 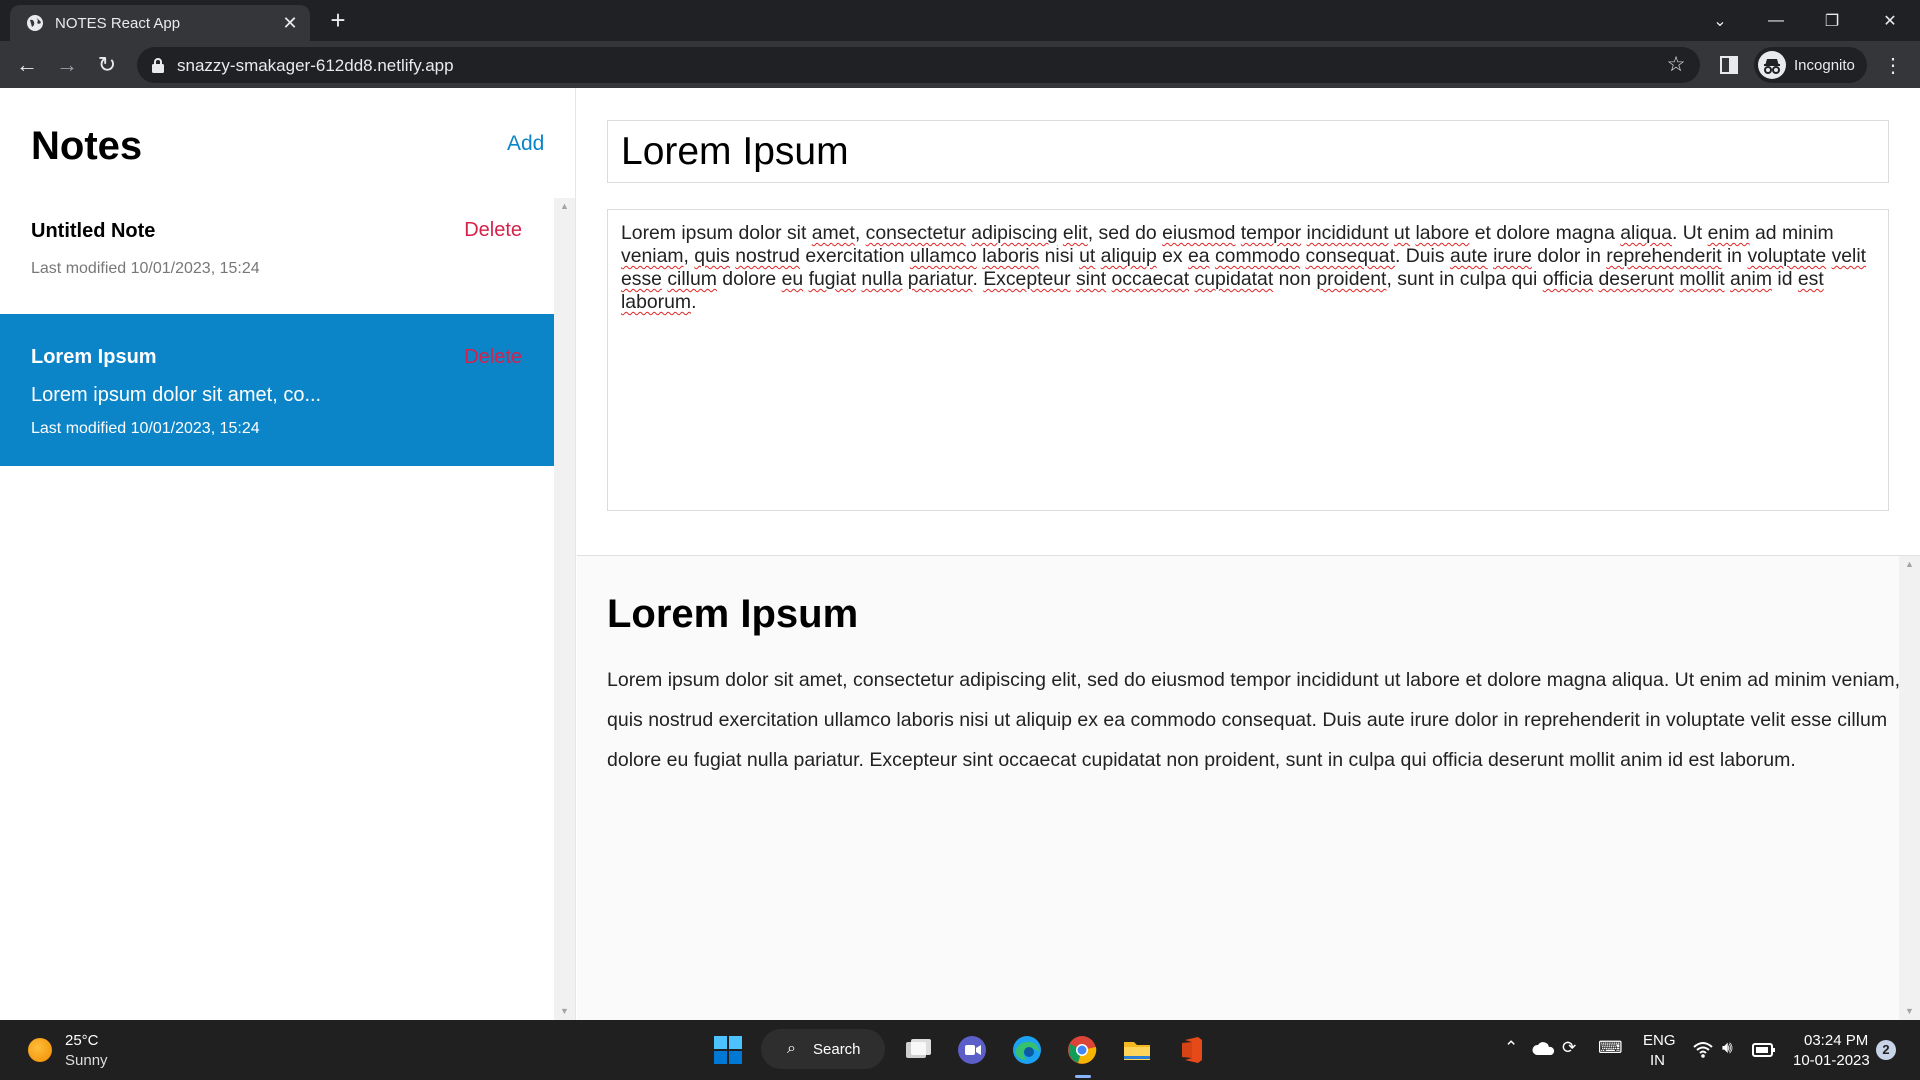 What do you see at coordinates (791, 1048) in the screenshot?
I see `search-icon: ⌕` at bounding box center [791, 1048].